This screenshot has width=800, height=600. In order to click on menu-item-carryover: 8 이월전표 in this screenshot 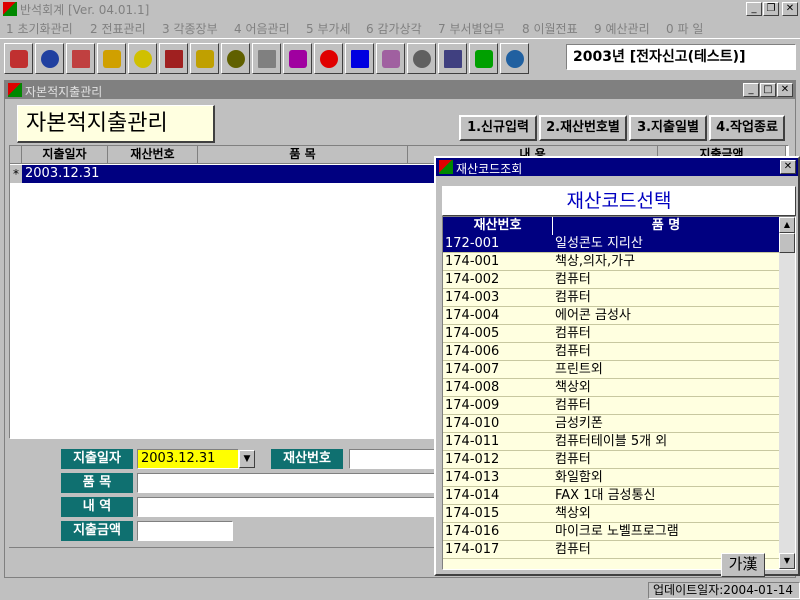, I will do `click(550, 28)`.